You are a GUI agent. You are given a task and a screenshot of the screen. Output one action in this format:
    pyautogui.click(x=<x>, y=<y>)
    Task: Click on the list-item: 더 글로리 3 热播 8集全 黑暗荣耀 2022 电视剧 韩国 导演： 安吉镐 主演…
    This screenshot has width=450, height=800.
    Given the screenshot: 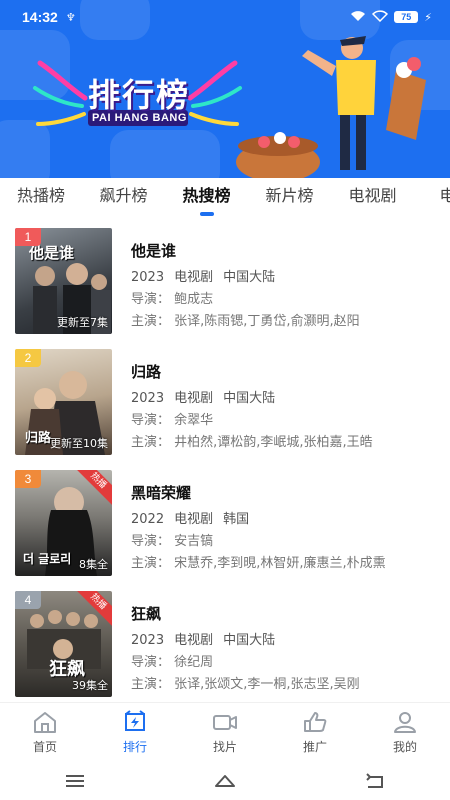 What is the action you would take?
    pyautogui.click(x=225, y=520)
    